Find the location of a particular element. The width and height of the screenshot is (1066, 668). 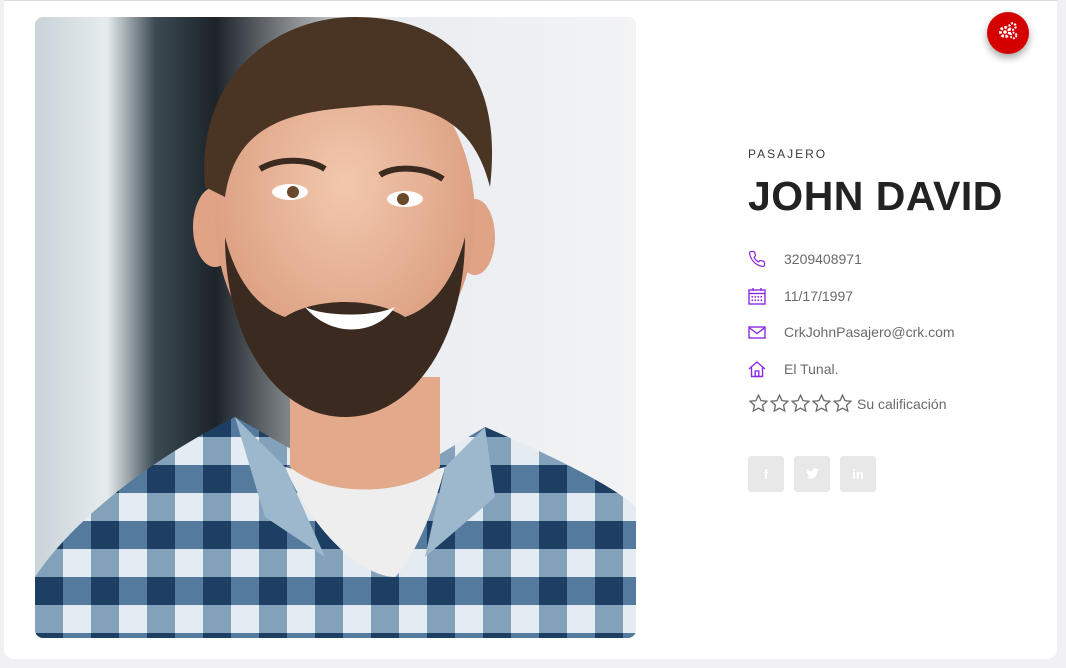

facebook-button: f is located at coordinates (766, 474).